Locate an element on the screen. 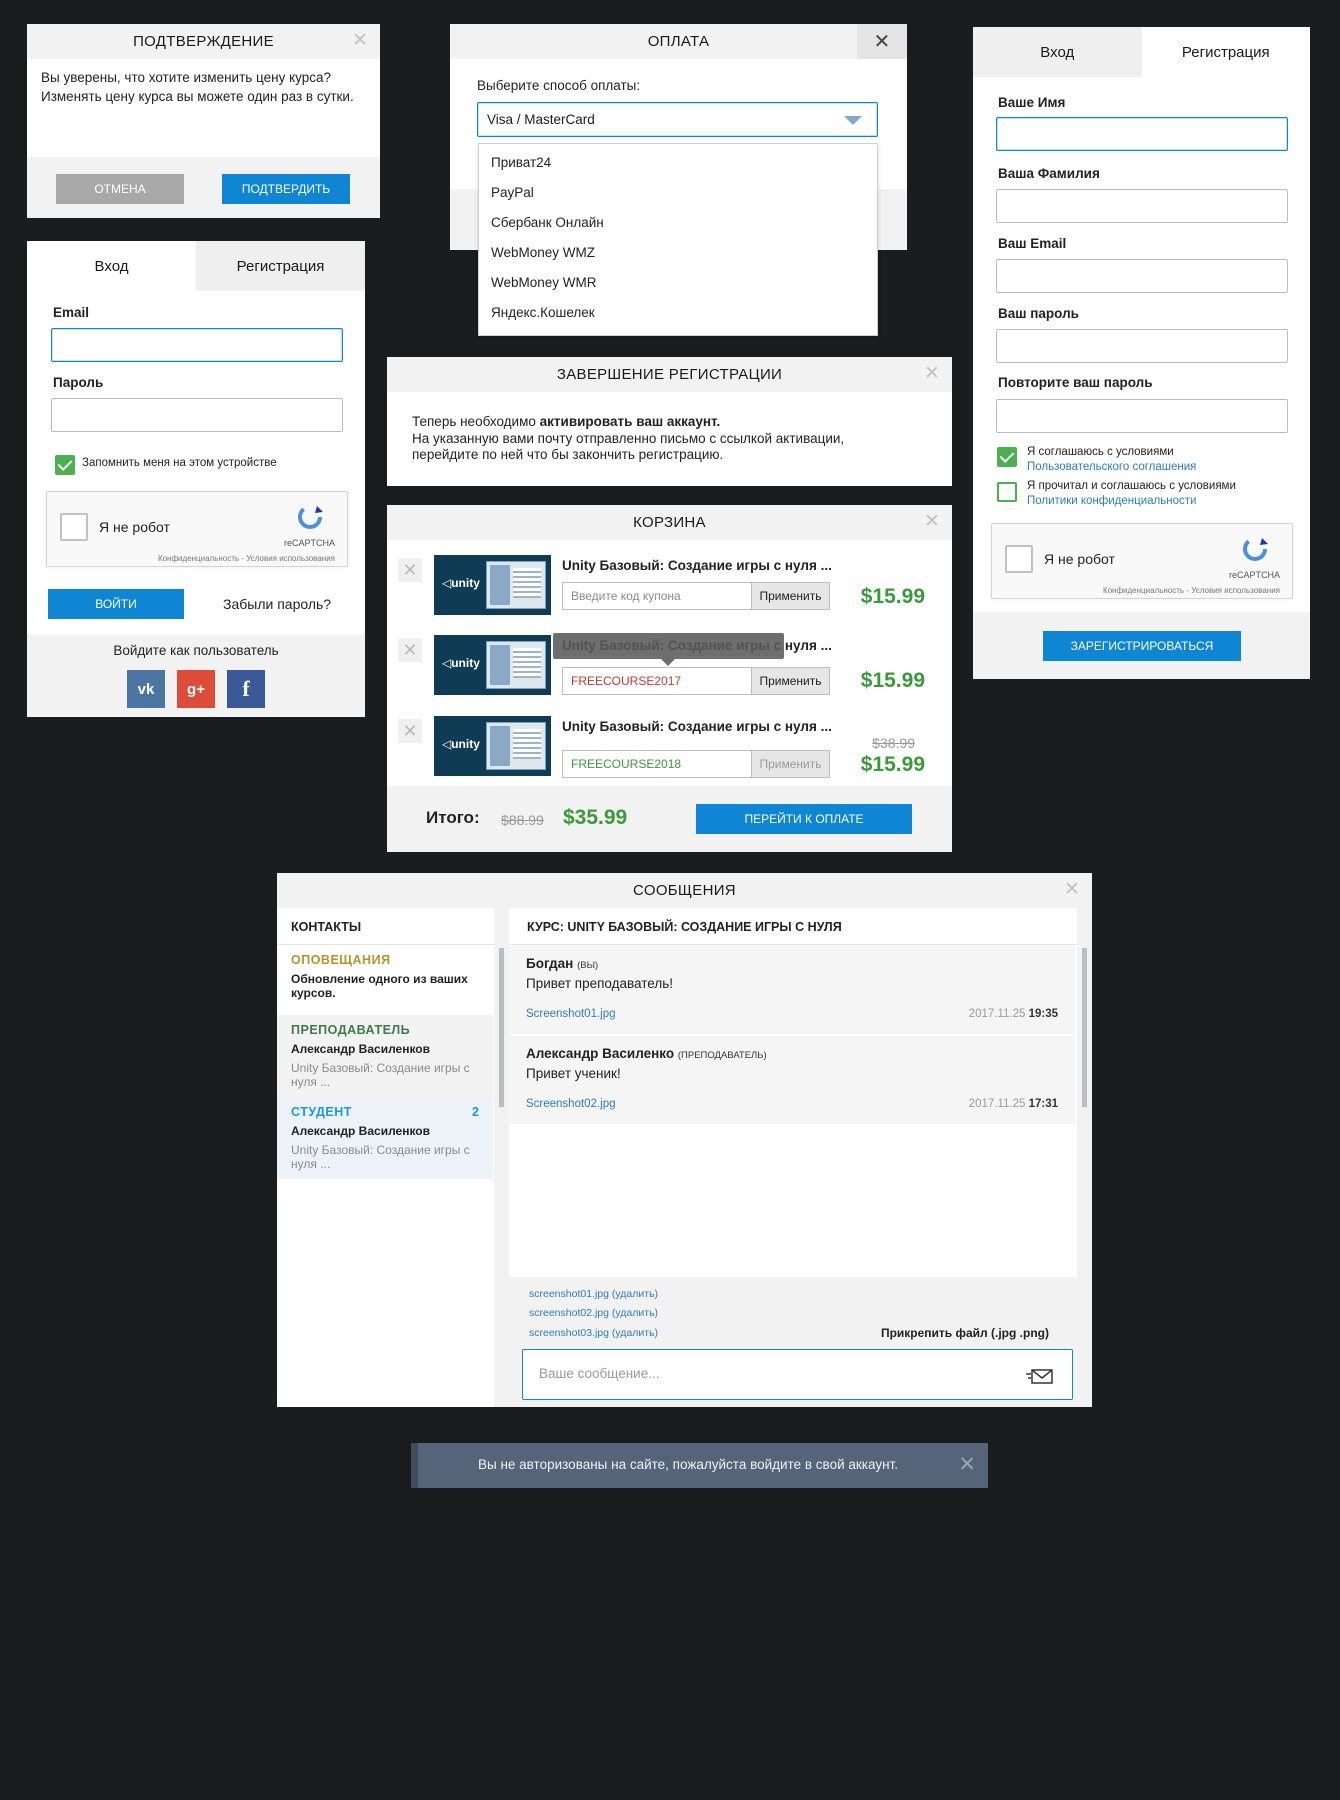  terms-label: Я соглашаюсь с условиями is located at coordinates (1100, 452).